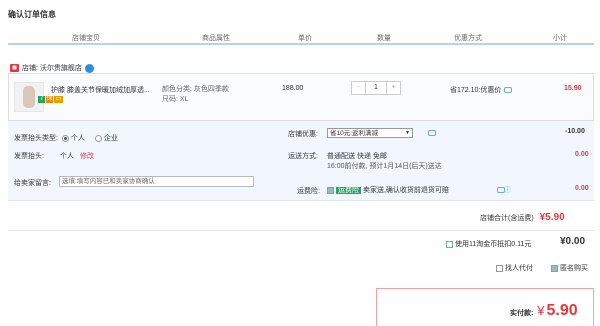 Image resolution: width=600 pixels, height=326 pixels. I want to click on anonymous-option: 匿名购买, so click(569, 268).